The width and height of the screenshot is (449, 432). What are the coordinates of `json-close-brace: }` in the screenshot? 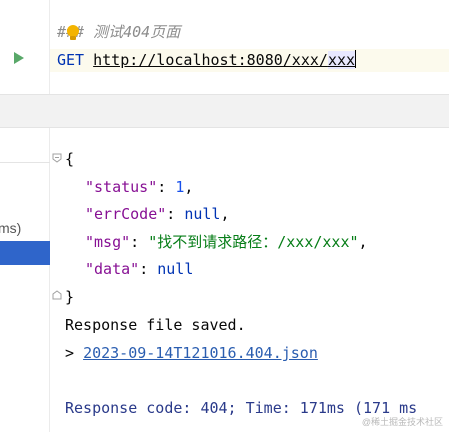 It's located at (70, 297).